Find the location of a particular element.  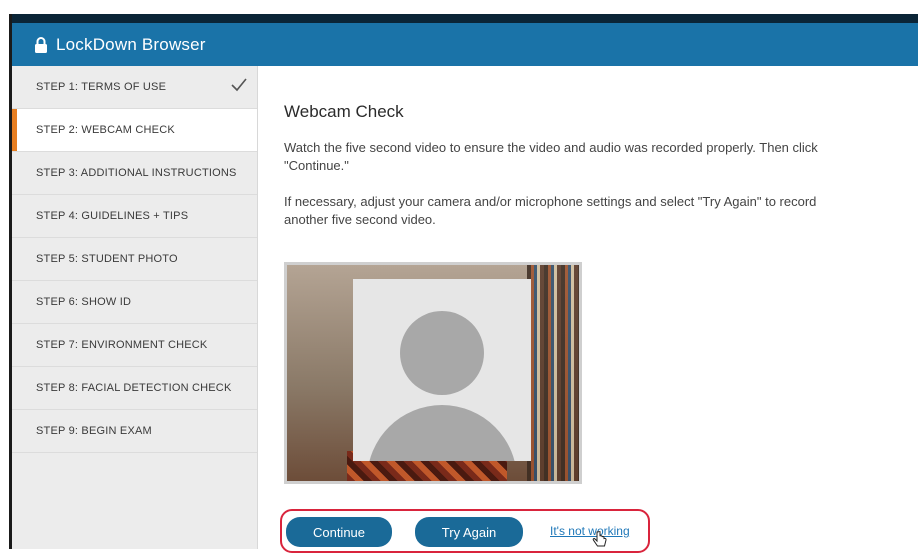

lock-icon is located at coordinates (41, 44).